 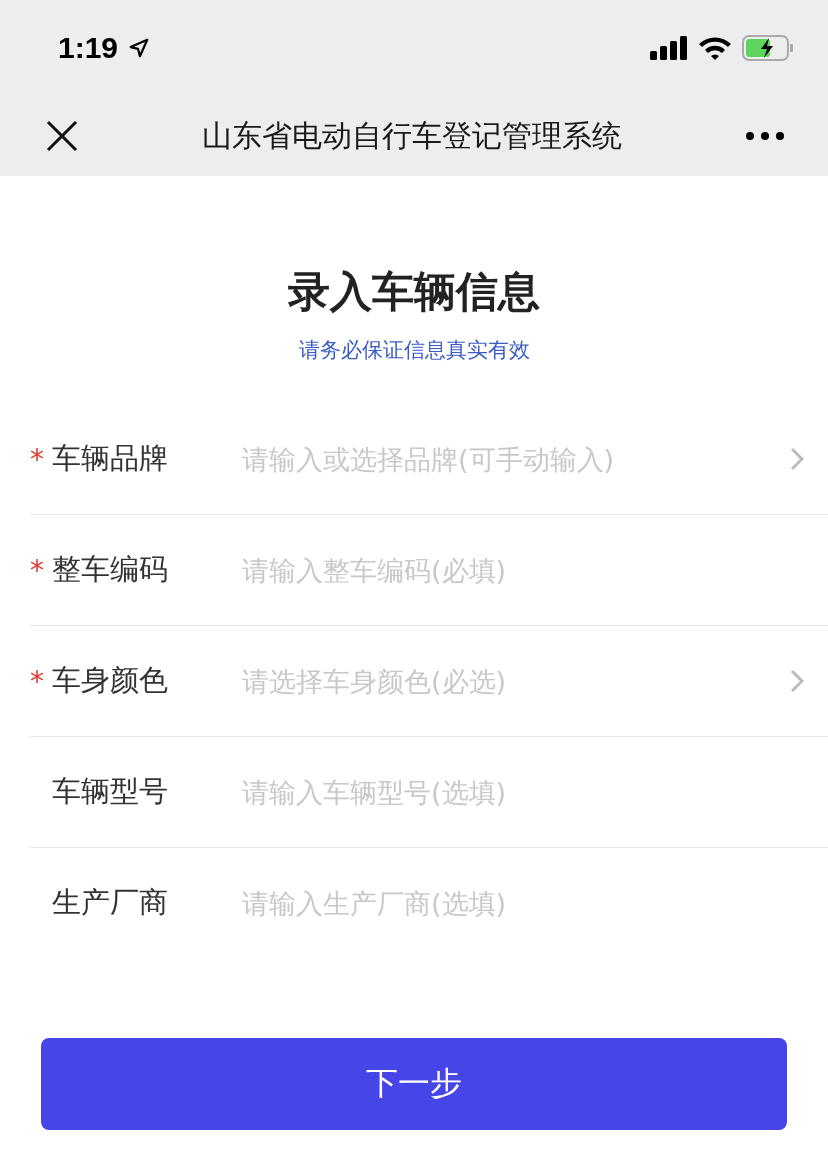 I want to click on more-icon, so click(x=765, y=136).